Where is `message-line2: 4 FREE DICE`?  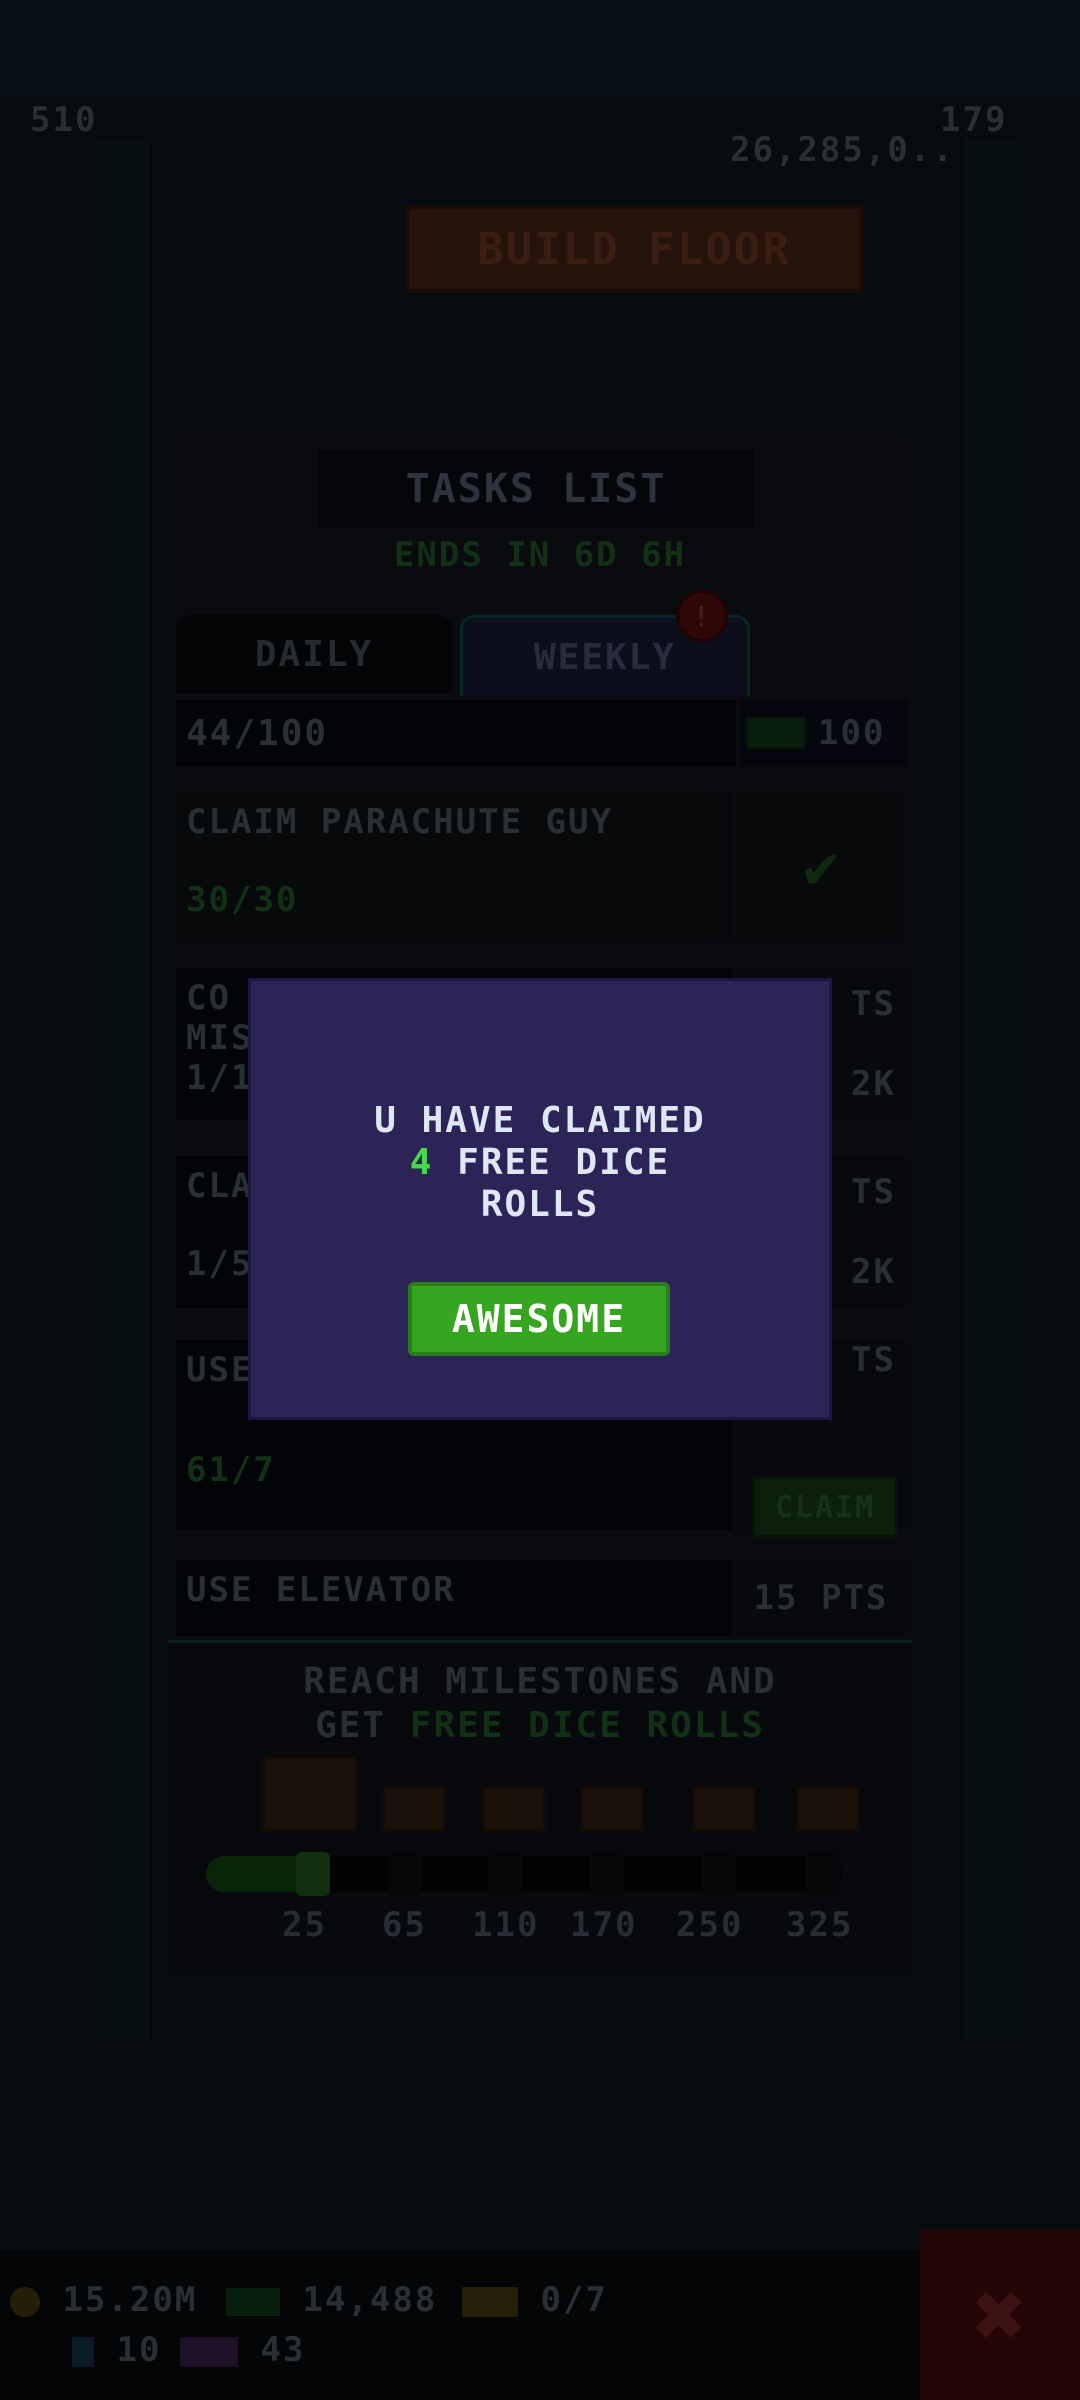 message-line2: 4 FREE DICE is located at coordinates (540, 1163).